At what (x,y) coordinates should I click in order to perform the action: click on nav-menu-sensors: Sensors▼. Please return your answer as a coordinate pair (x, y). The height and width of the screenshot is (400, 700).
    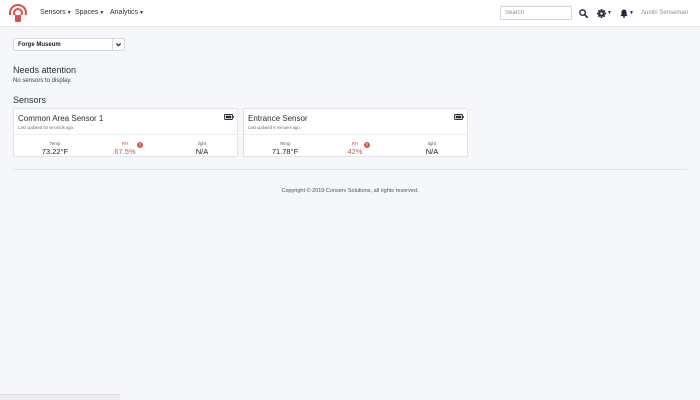
    Looking at the image, I should click on (56, 12).